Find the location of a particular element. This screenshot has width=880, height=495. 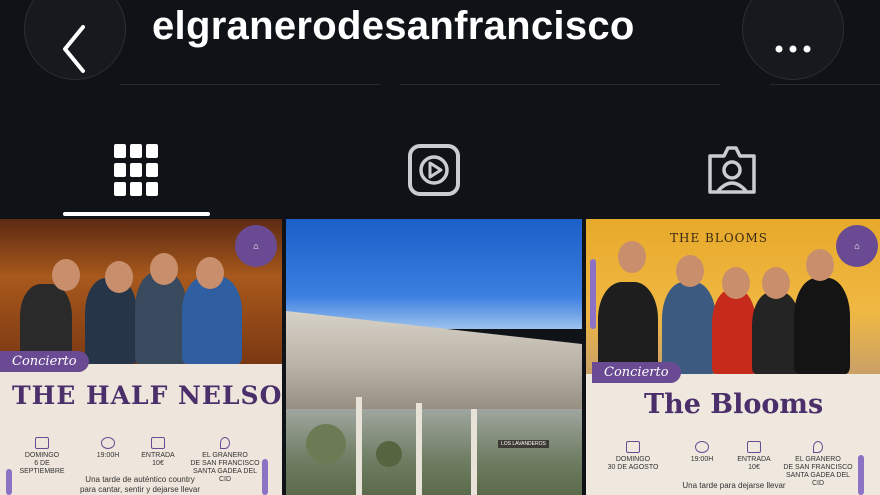

tab-reels is located at coordinates (434, 170).